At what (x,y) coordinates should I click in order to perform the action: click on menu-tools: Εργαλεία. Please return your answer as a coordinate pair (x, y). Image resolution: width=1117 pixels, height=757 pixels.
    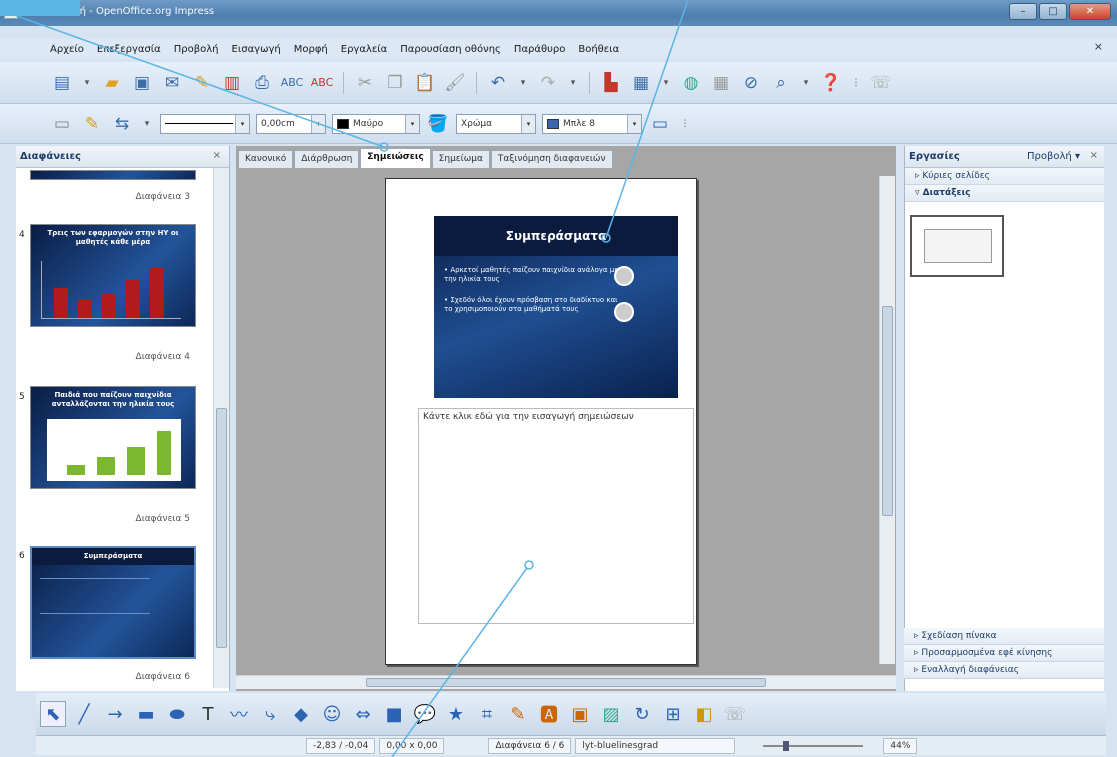
    Looking at the image, I should click on (364, 49).